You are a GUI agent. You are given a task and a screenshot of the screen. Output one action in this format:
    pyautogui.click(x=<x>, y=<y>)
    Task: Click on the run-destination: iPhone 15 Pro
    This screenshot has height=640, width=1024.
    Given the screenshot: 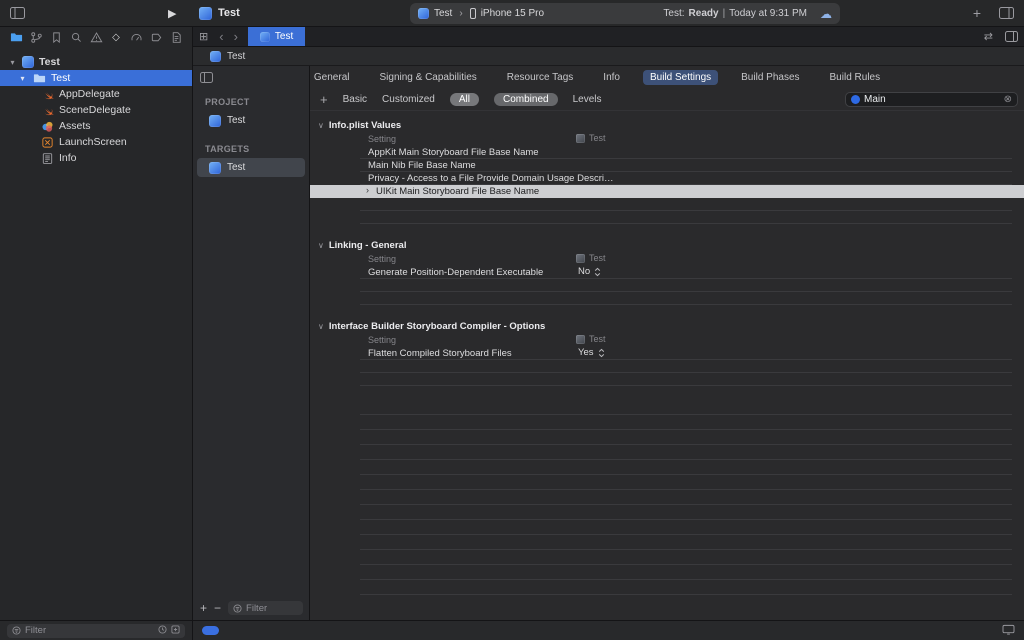 What is the action you would take?
    pyautogui.click(x=512, y=13)
    